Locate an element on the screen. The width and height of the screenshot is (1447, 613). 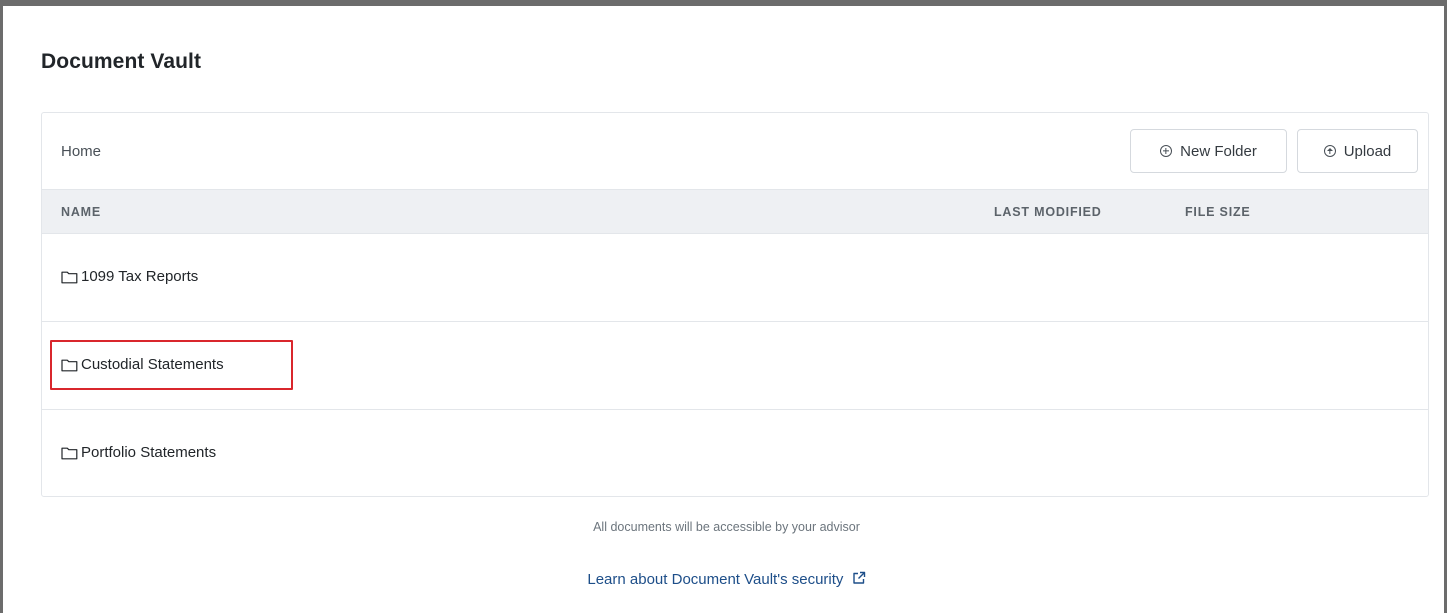
folder-name: 1099 Tax Reports is located at coordinates (140, 276).